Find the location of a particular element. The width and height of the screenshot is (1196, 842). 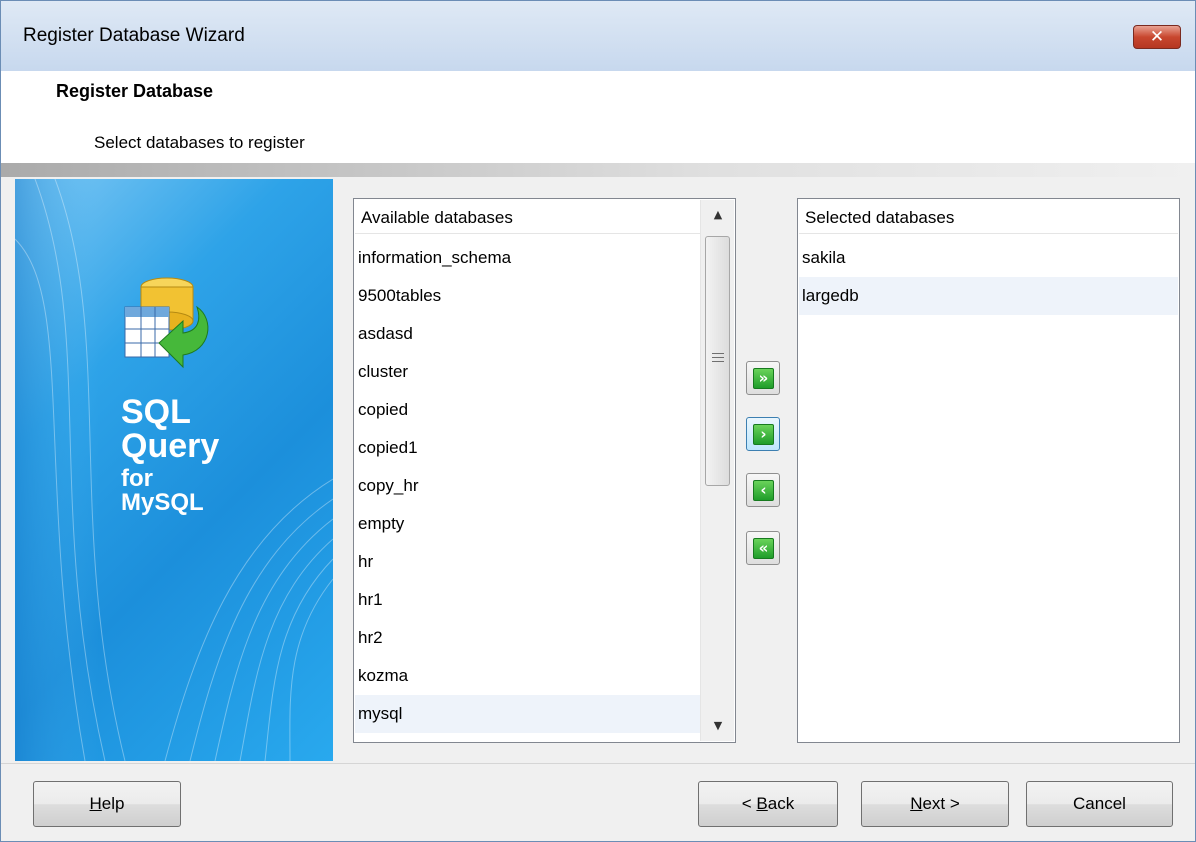

brand-line-1: SQL is located at coordinates (156, 412).